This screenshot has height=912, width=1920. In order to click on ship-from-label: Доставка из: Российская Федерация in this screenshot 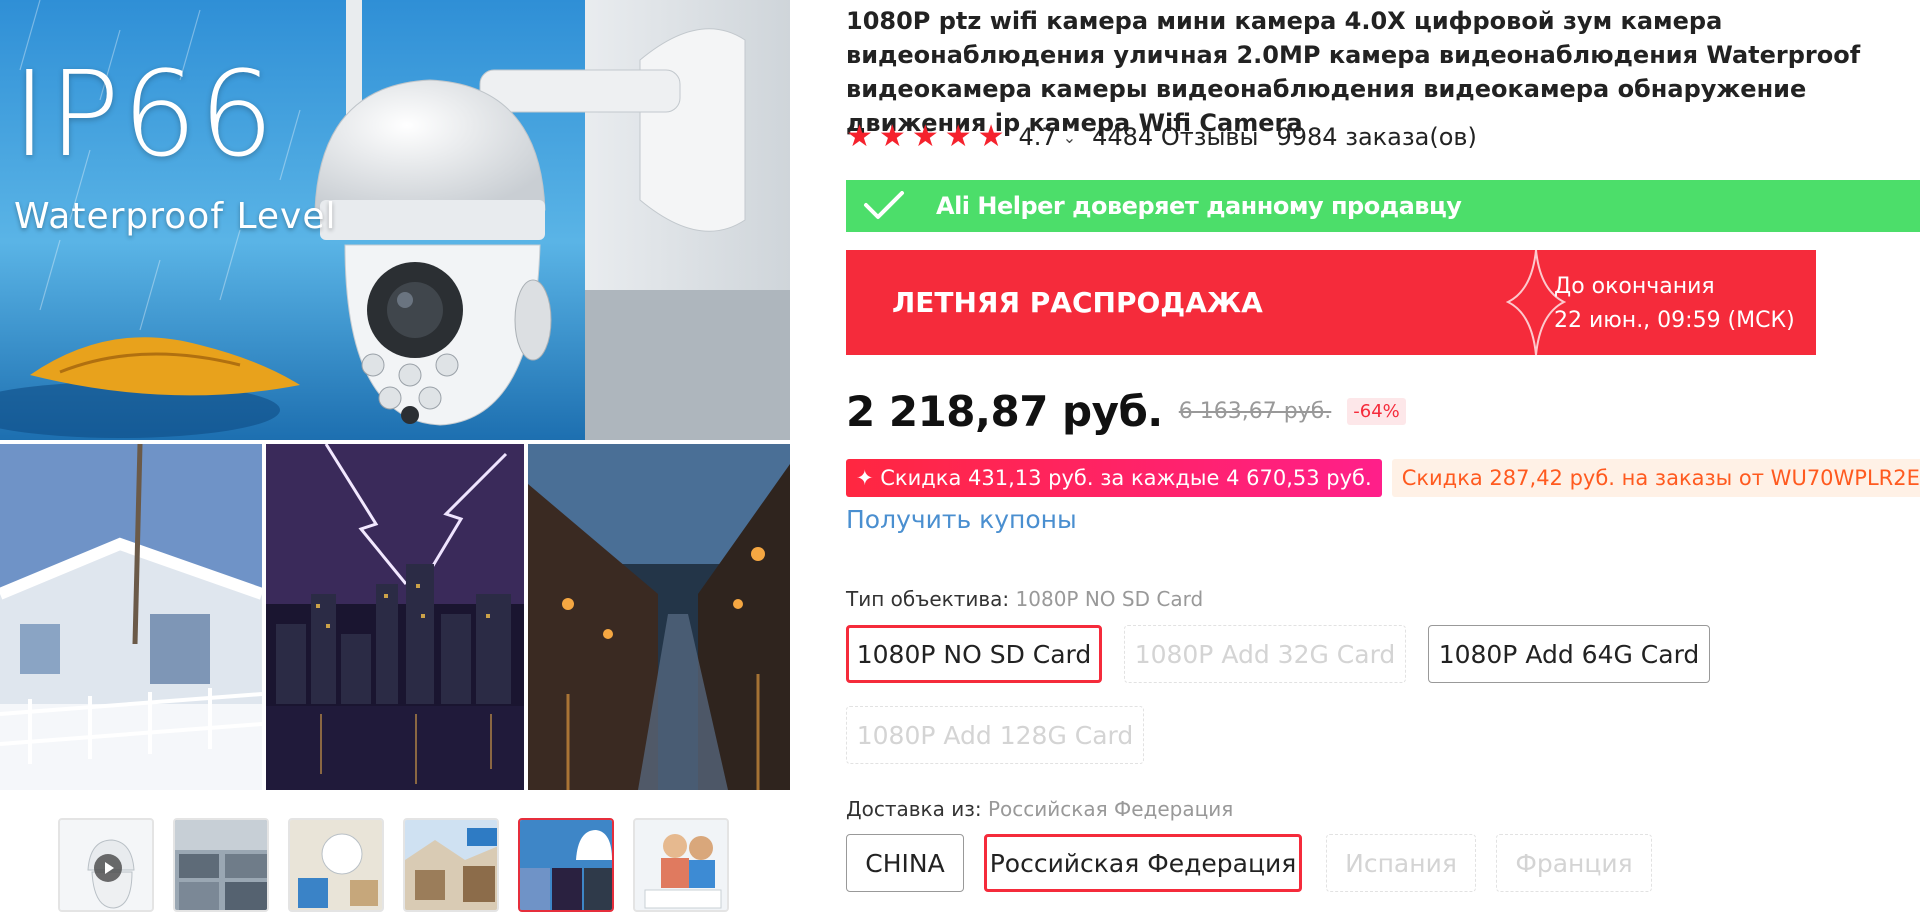, I will do `click(1039, 809)`.